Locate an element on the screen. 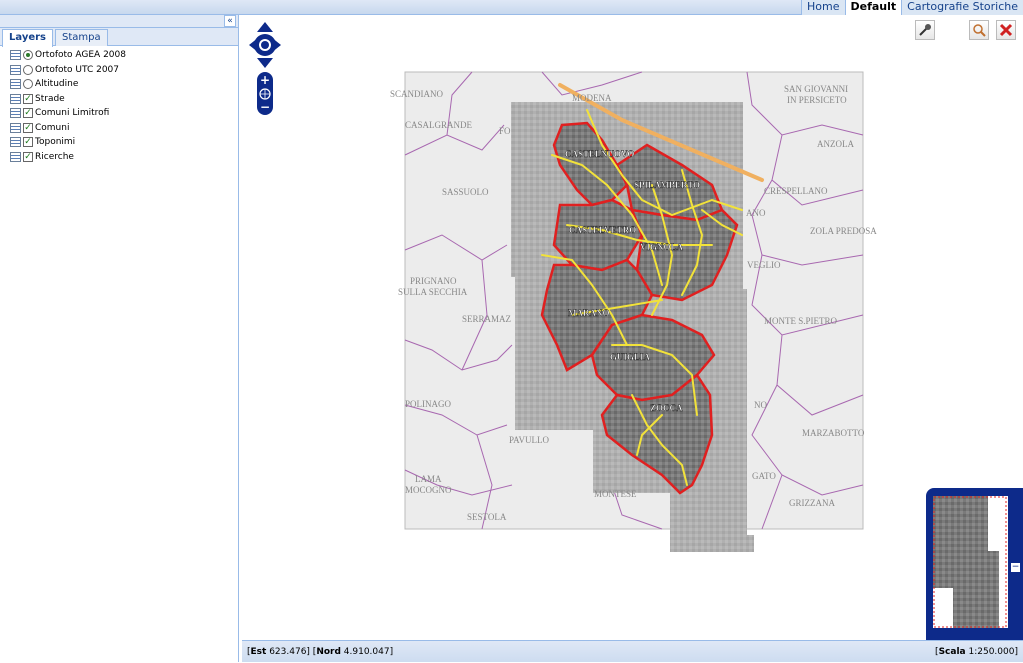  place-label: SASSUOLO is located at coordinates (465, 192).